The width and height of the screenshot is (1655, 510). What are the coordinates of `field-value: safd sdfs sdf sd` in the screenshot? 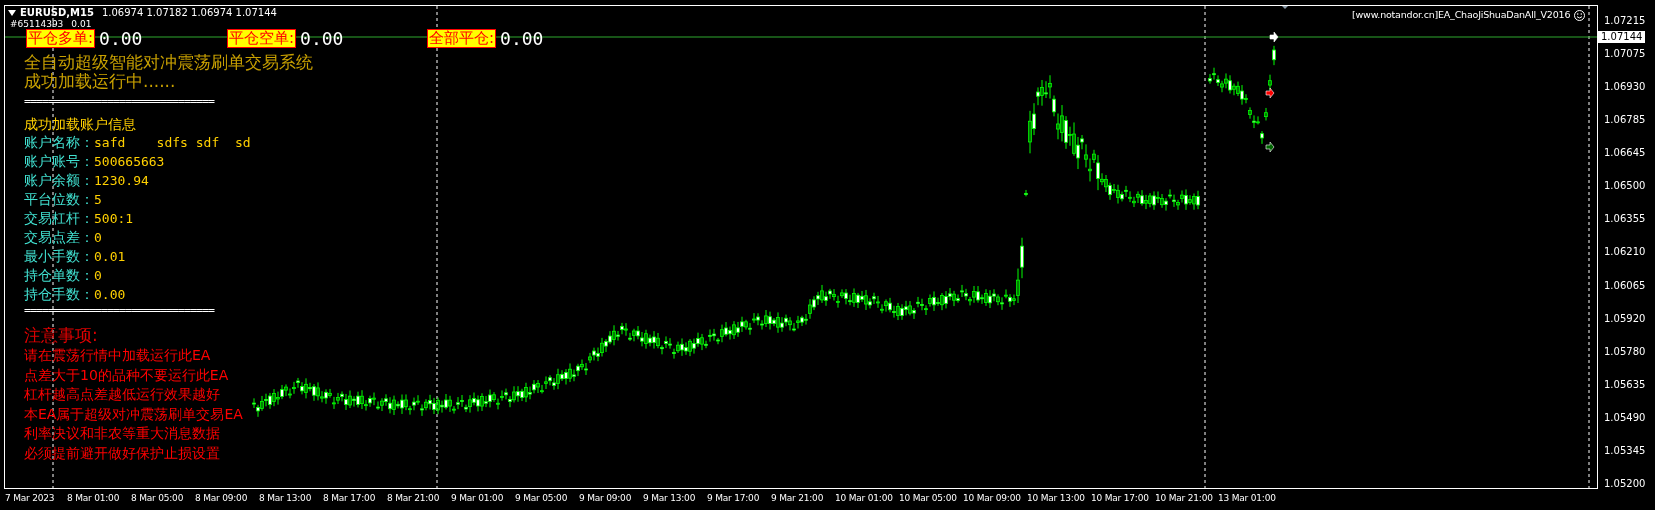 It's located at (172, 143).